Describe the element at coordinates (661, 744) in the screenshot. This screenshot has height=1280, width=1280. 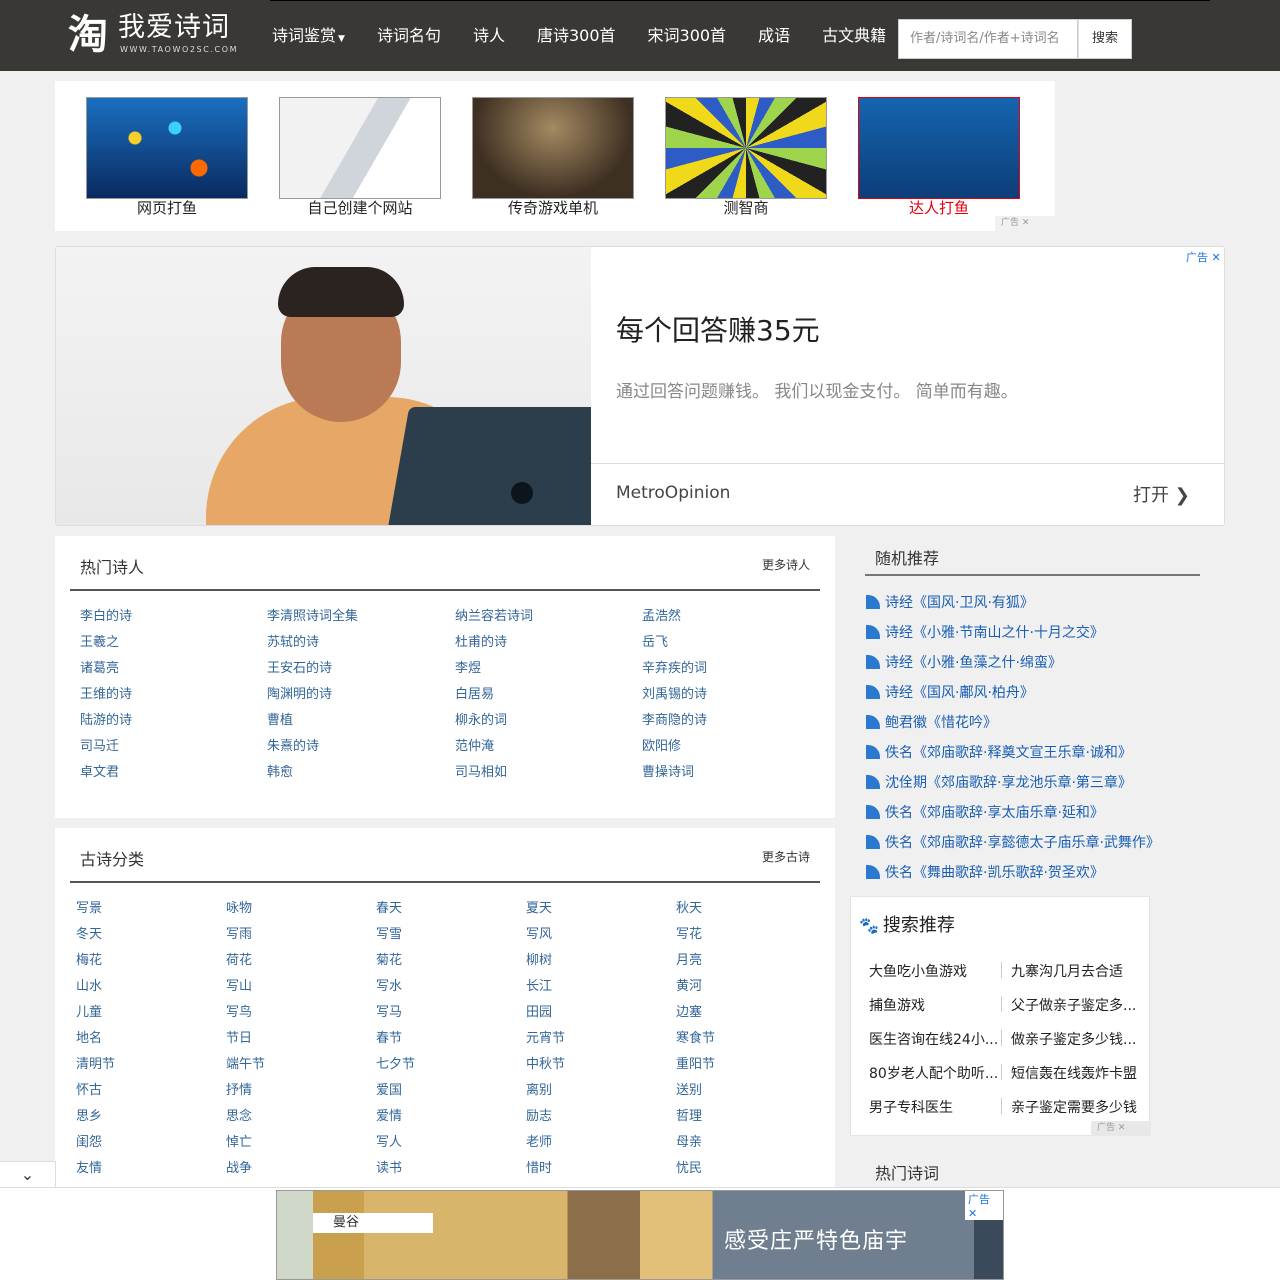
I see `poet-link: 欧阳修` at that location.